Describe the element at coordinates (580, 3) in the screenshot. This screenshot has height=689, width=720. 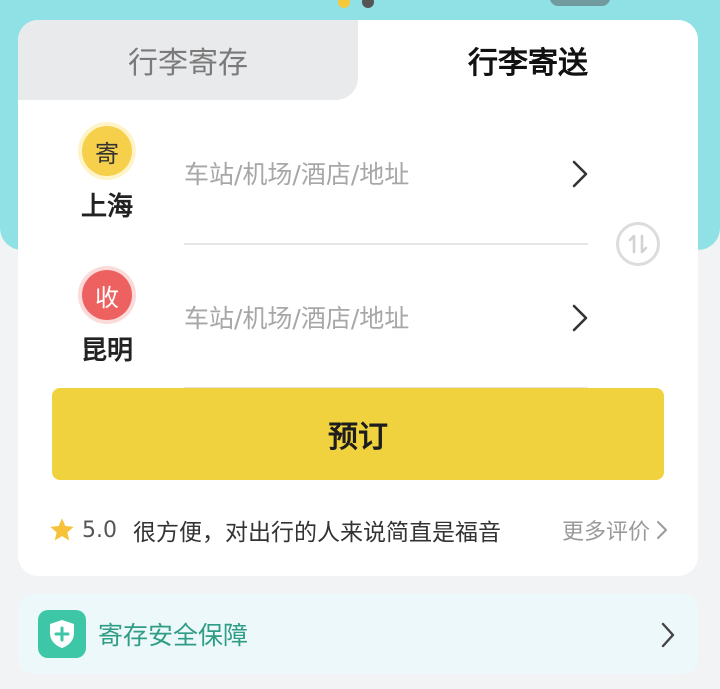
I see `hero-decoration` at that location.